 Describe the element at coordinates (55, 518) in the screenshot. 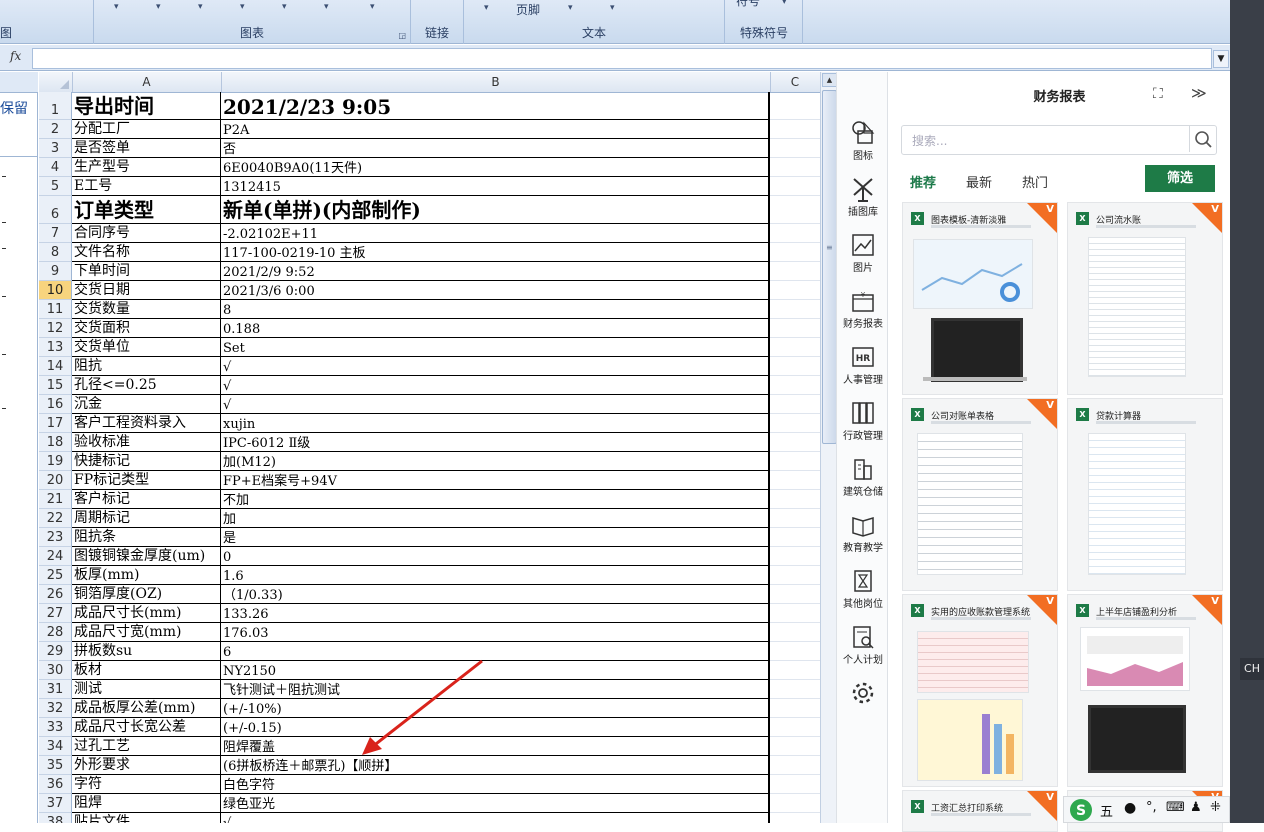

I see `row-number: 22` at that location.